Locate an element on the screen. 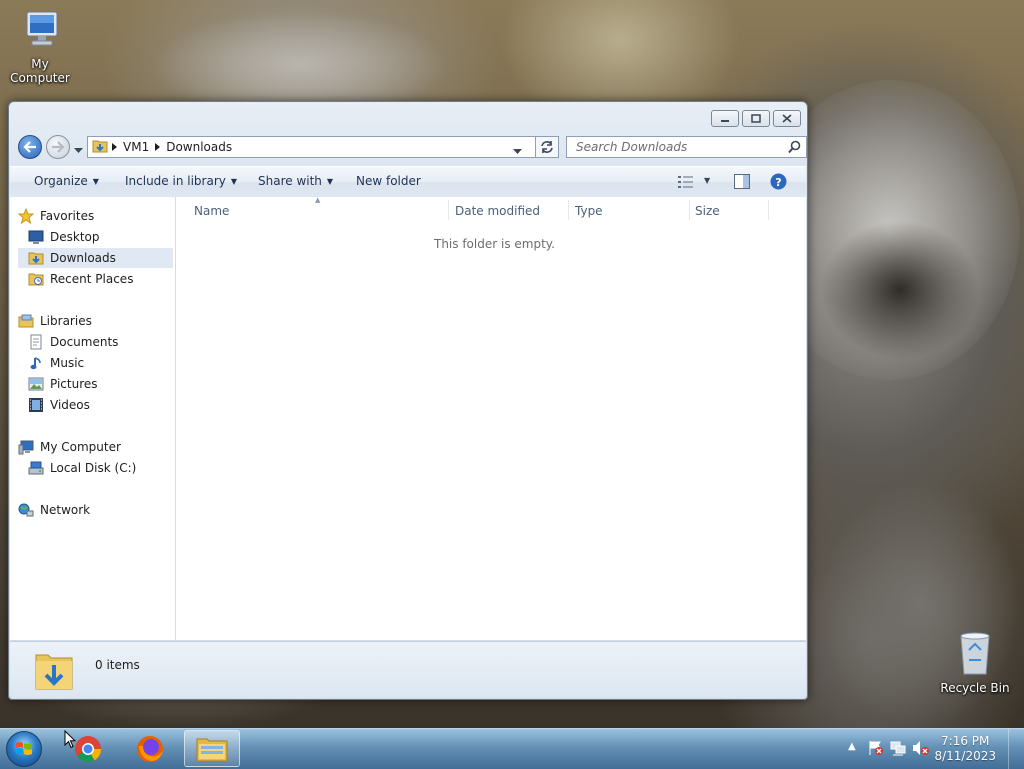  address-history-dropdown is located at coordinates (517, 151).